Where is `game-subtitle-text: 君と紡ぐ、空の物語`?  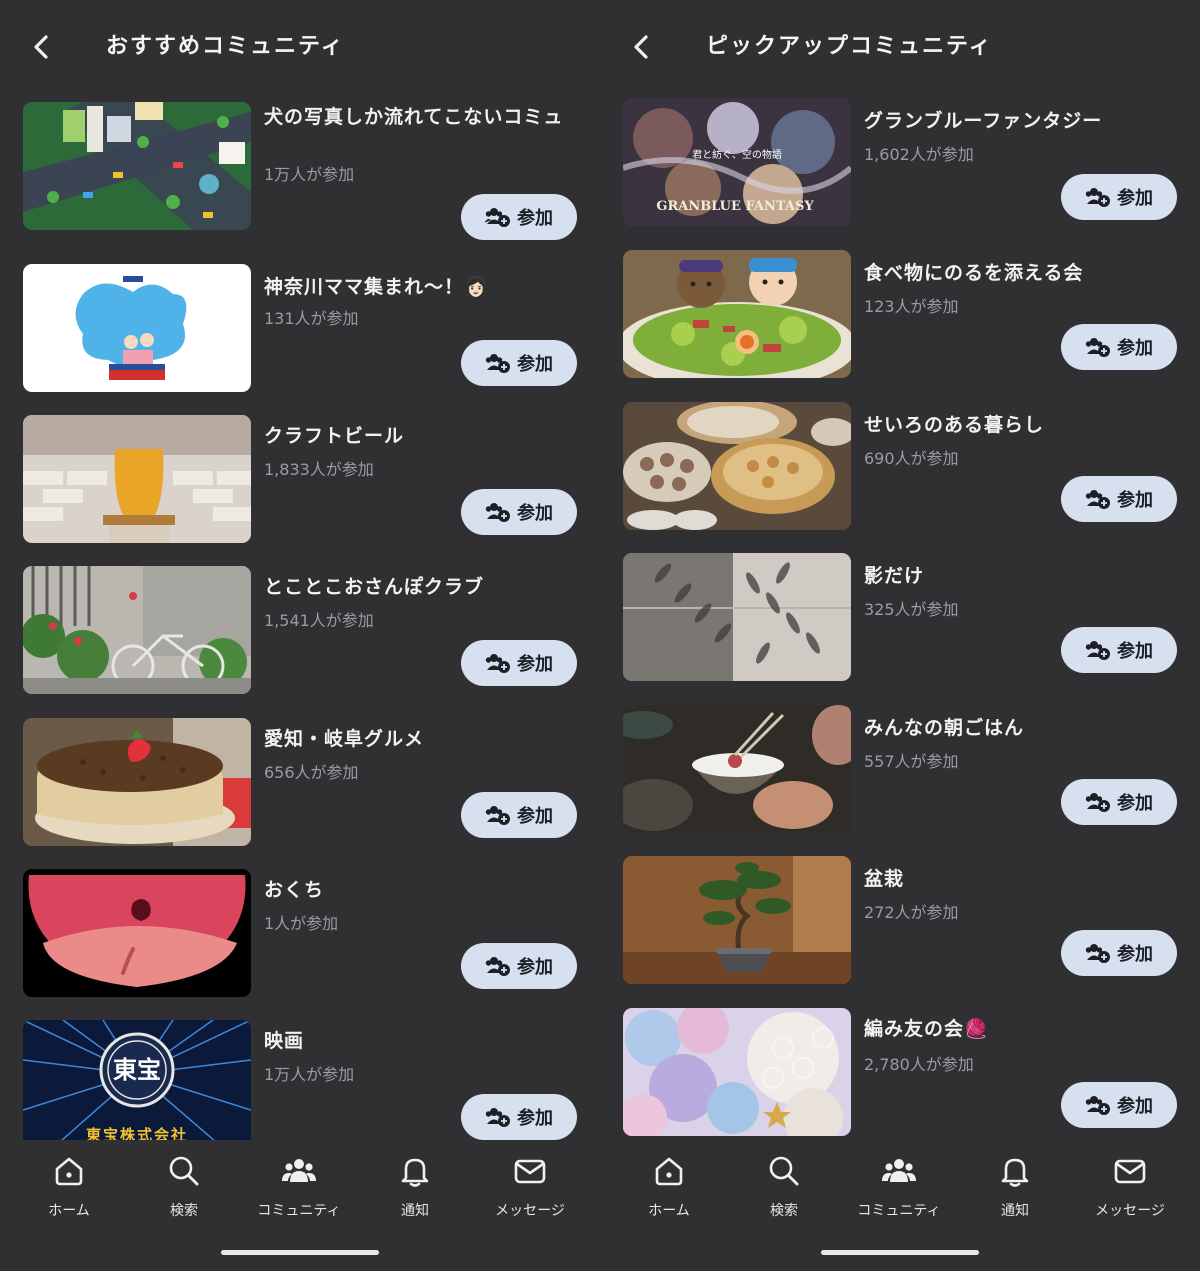 game-subtitle-text: 君と紡ぐ、空の物語 is located at coordinates (737, 154).